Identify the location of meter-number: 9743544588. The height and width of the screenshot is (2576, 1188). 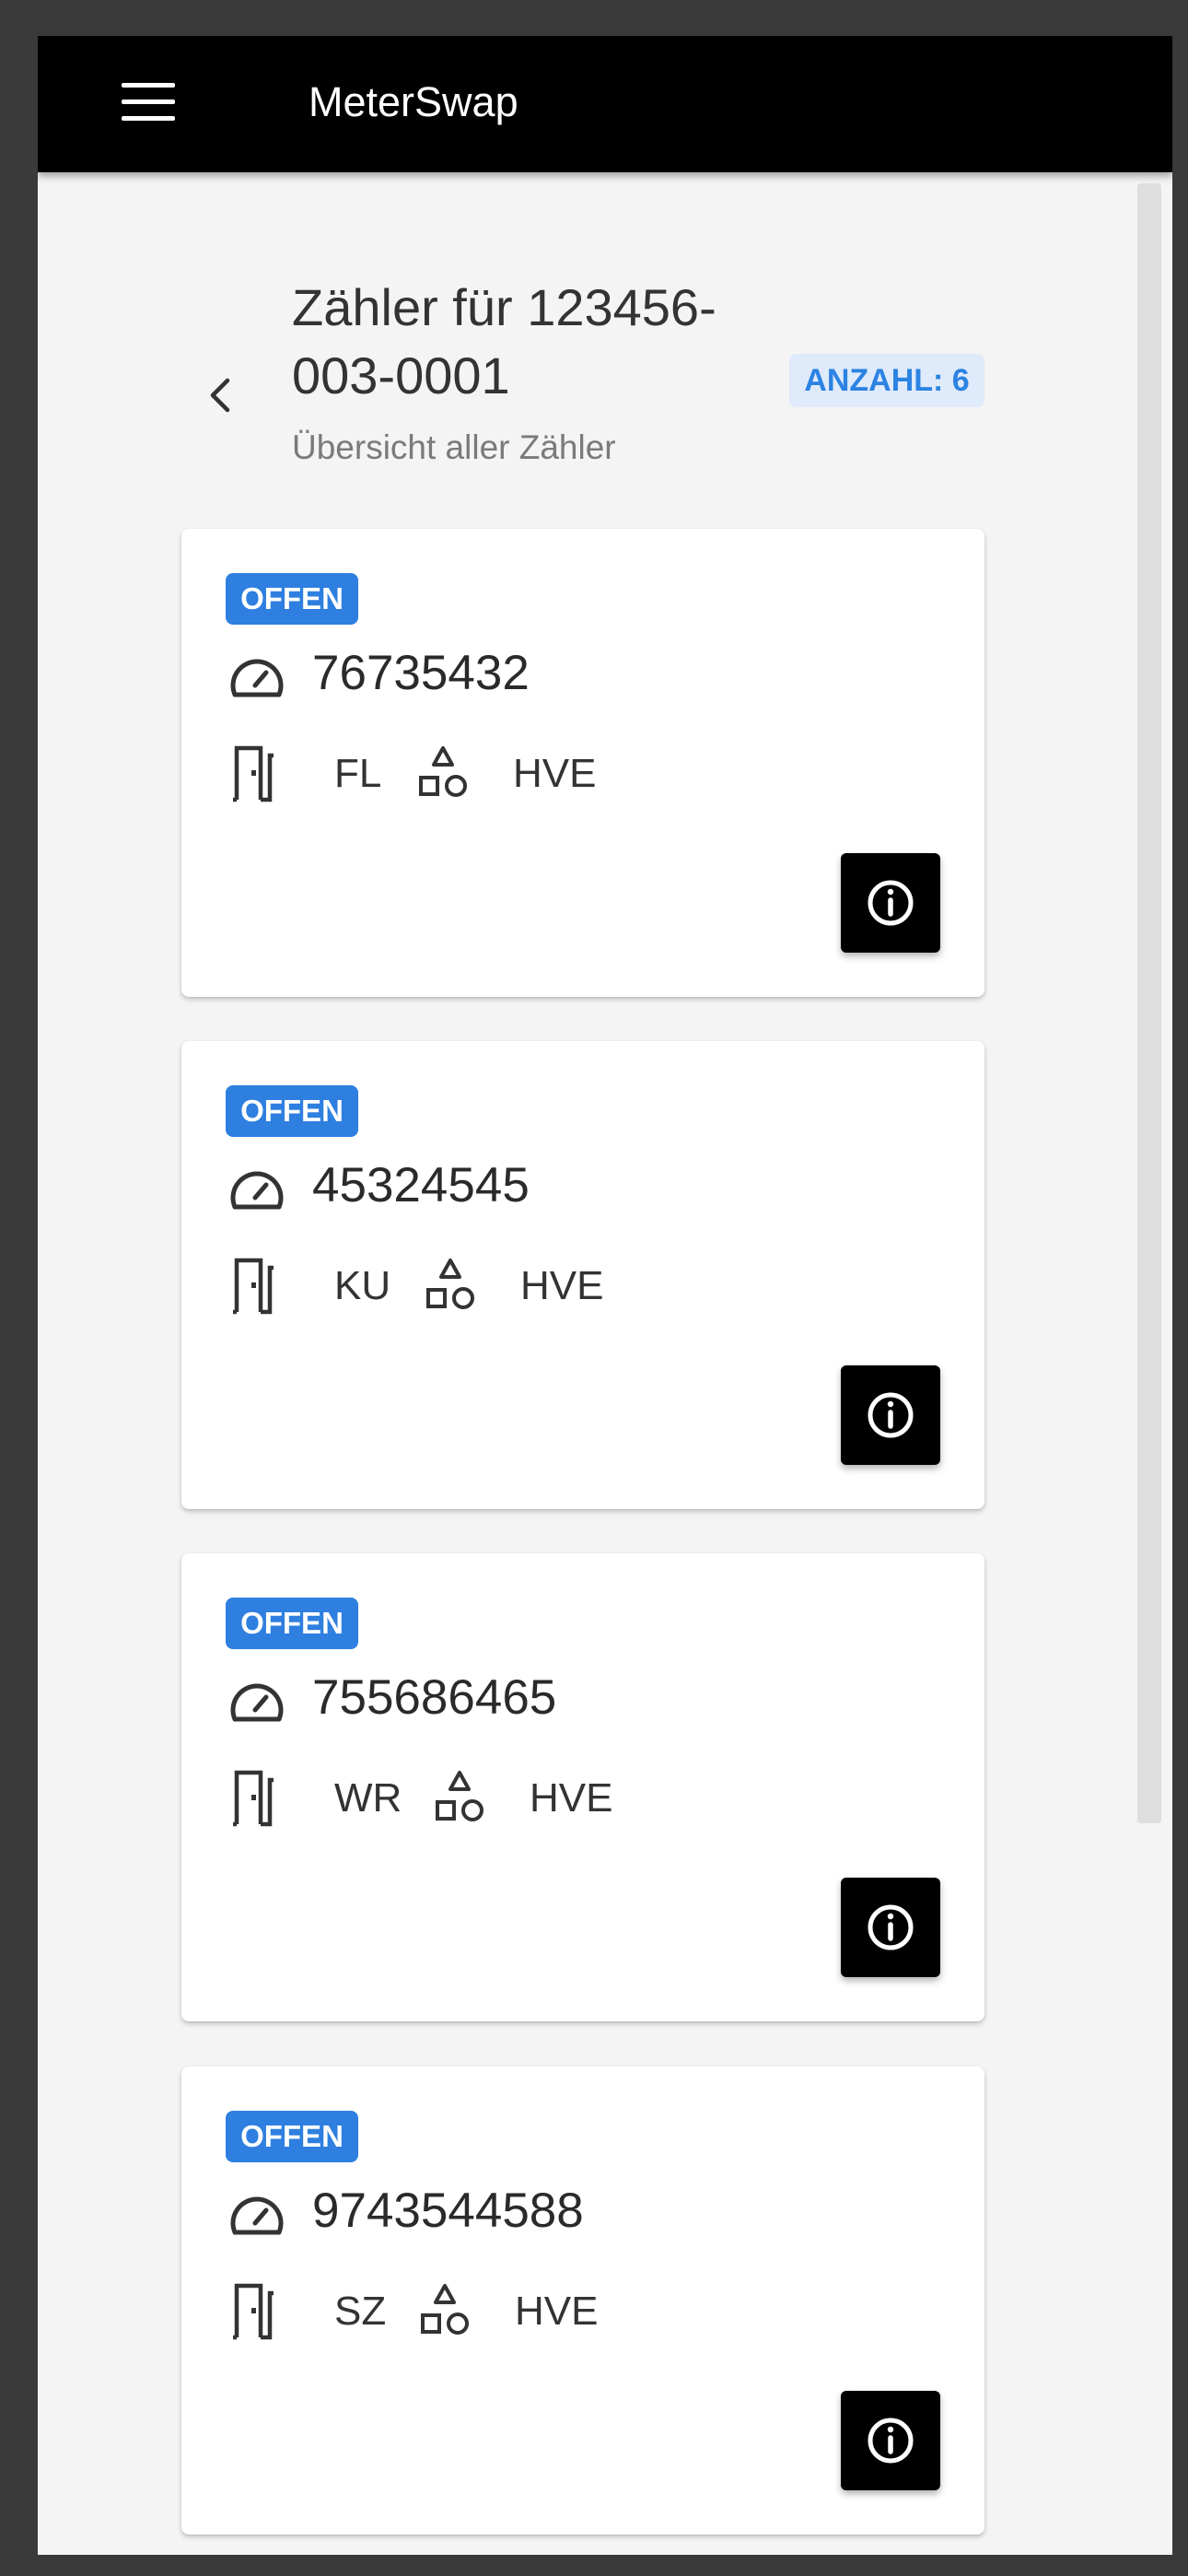
(448, 2211).